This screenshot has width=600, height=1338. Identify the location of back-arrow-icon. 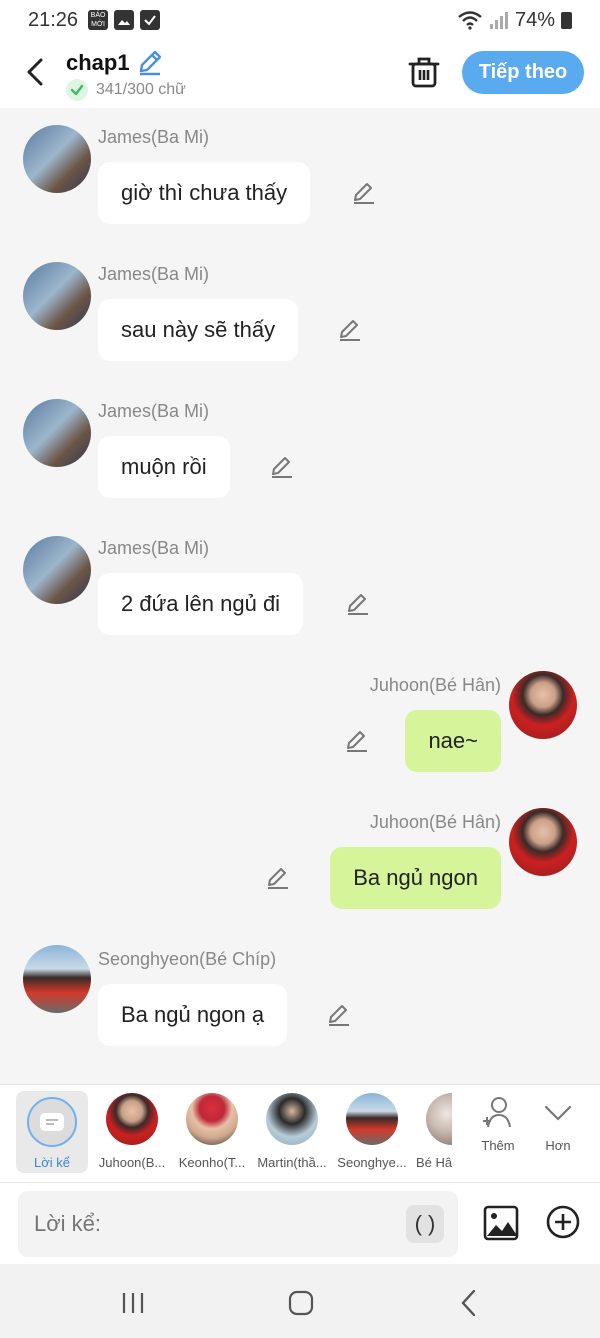
(468, 1303).